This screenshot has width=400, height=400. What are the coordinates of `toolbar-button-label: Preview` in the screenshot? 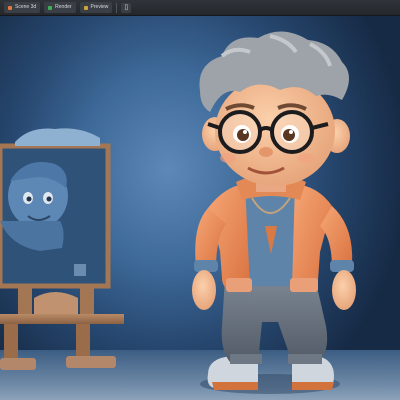 It's located at (99, 7).